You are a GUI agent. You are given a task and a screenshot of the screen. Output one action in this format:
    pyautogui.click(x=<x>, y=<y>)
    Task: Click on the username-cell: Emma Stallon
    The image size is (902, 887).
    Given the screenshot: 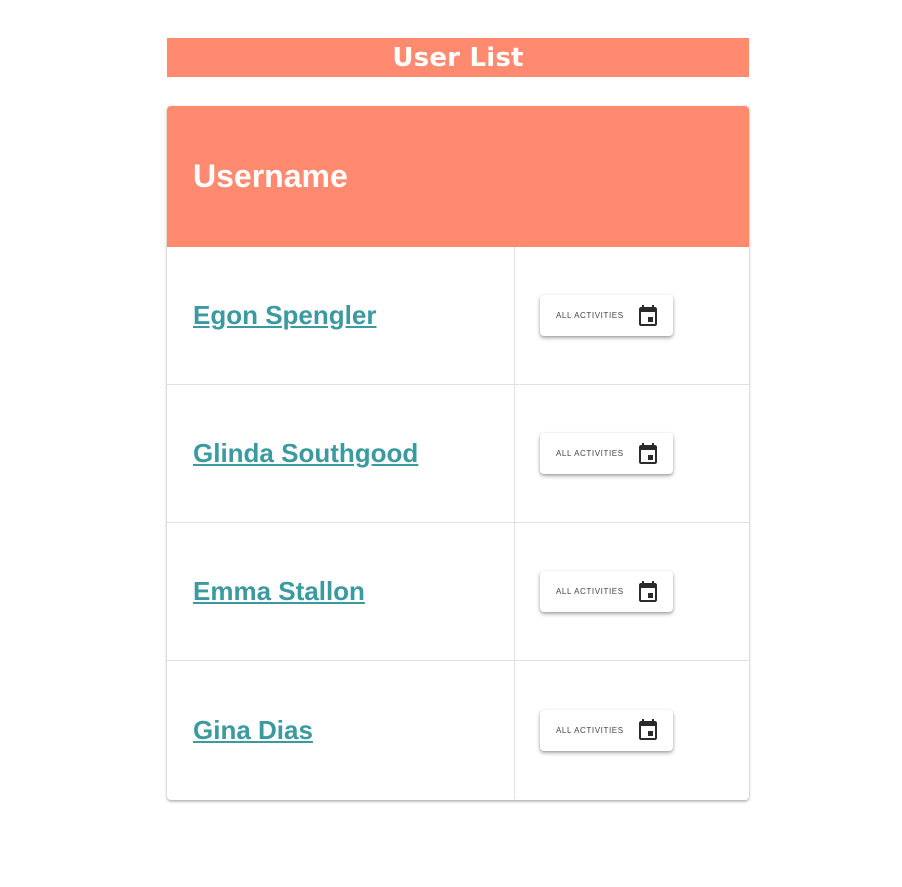 What is the action you would take?
    pyautogui.click(x=341, y=591)
    